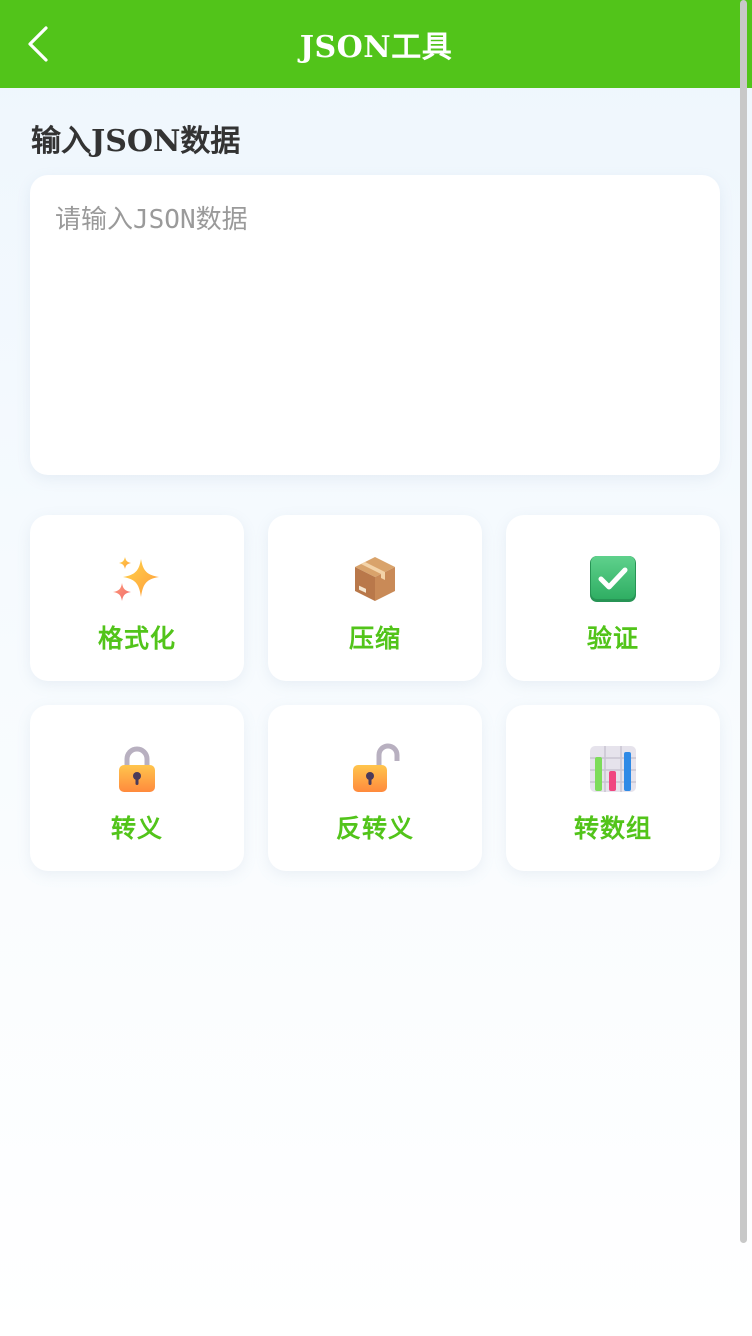 The width and height of the screenshot is (752, 1336). What do you see at coordinates (376, 47) in the screenshot?
I see `page-title: JSON工具` at bounding box center [376, 47].